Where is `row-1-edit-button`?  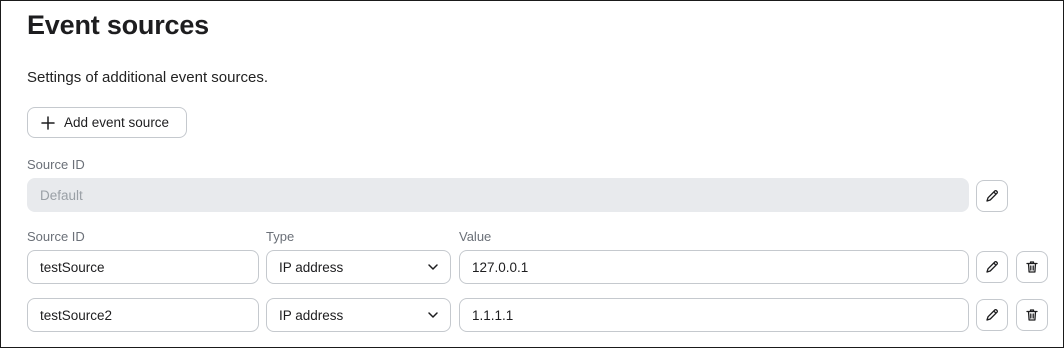
row-1-edit-button is located at coordinates (992, 267).